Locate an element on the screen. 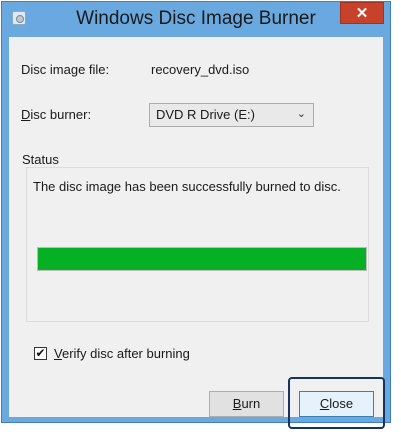 The width and height of the screenshot is (401, 439). title-bar: Windows Disc Image Burner ✕ is located at coordinates (196, 19).